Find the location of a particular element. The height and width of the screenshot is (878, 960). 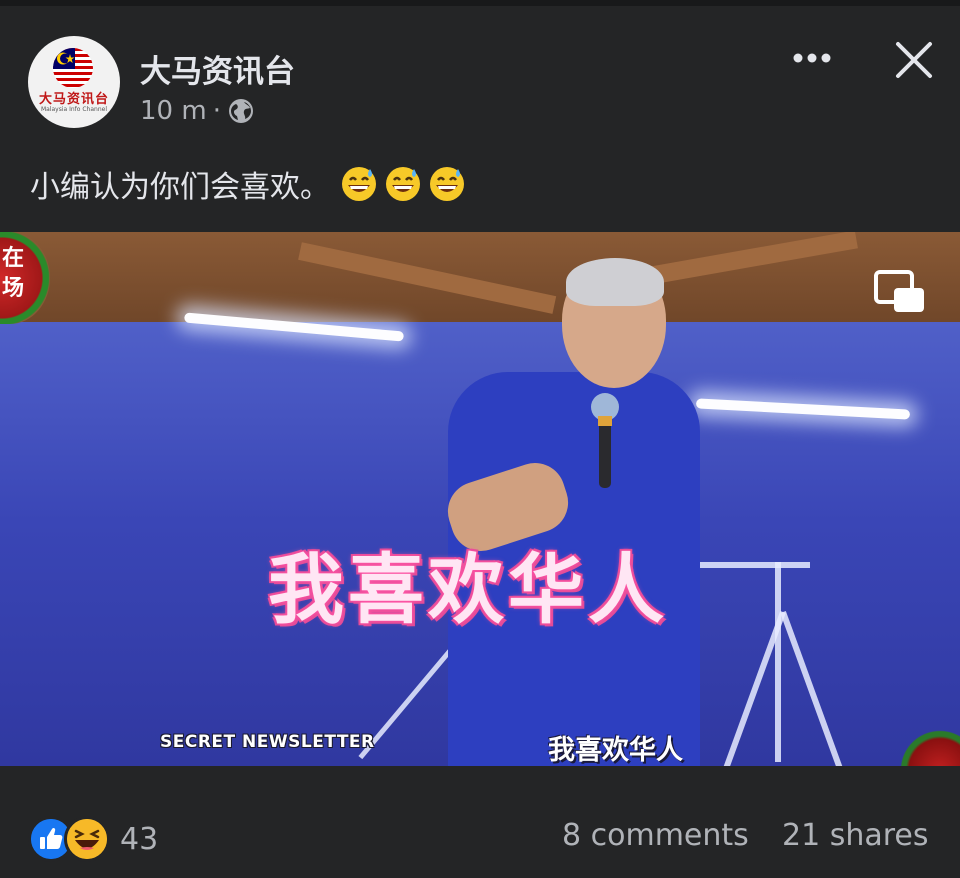

video-small-subtitle: 我喜欢华人 is located at coordinates (615, 750).